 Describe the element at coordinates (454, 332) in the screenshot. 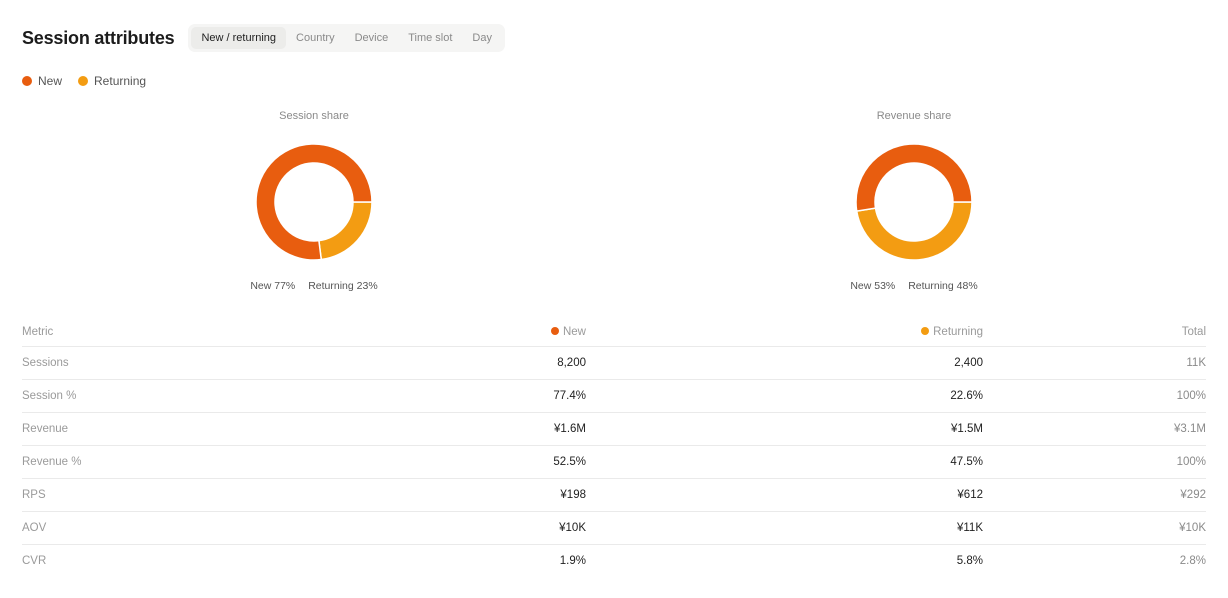

I see `header-new: New` at that location.